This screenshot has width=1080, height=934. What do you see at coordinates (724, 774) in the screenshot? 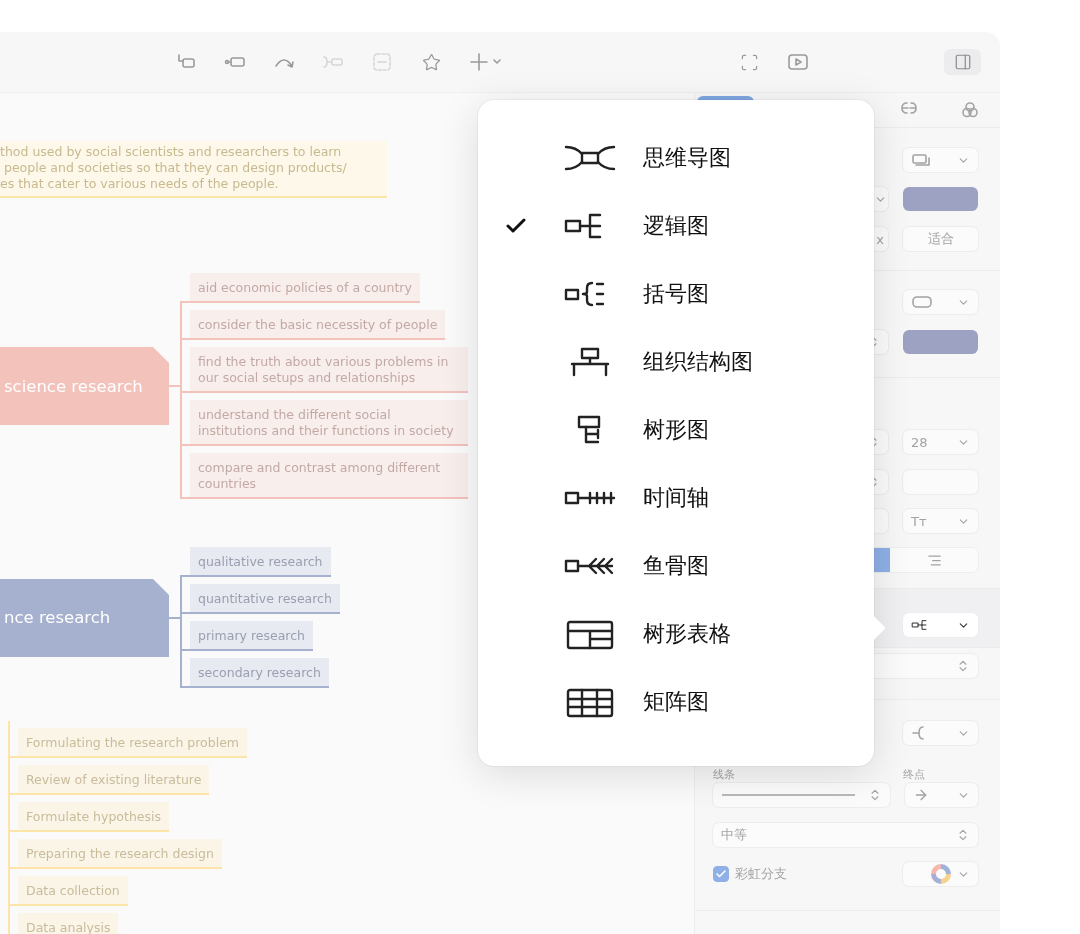
I see `line-label: 线条` at bounding box center [724, 774].